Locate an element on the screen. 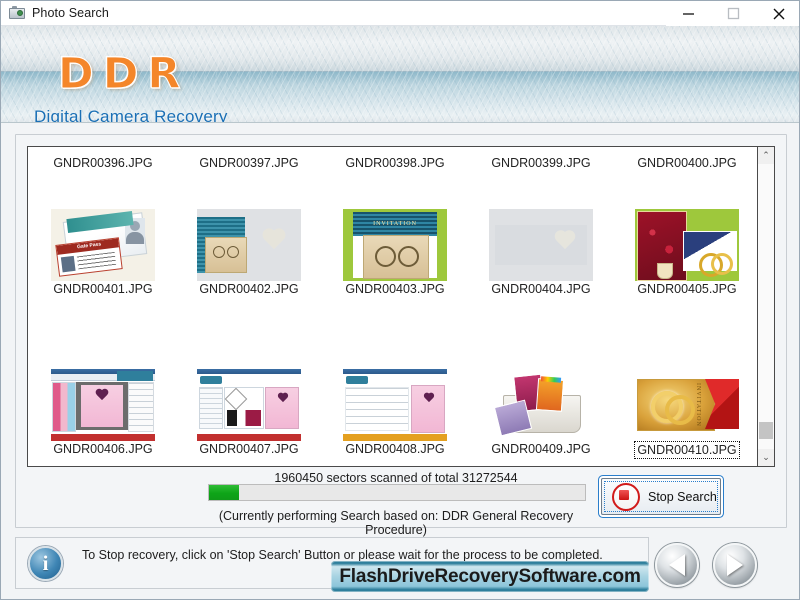 Image resolution: width=800 pixels, height=600 pixels. file-label: GNDR00402.JPG is located at coordinates (249, 289).